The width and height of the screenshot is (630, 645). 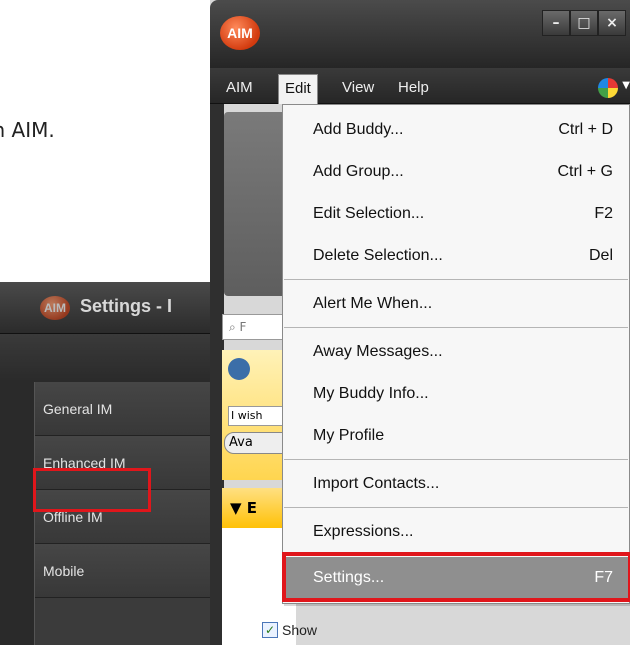 What do you see at coordinates (456, 130) in the screenshot?
I see `menu-item-add-buddy: Add Buddy... Ctrl + D` at bounding box center [456, 130].